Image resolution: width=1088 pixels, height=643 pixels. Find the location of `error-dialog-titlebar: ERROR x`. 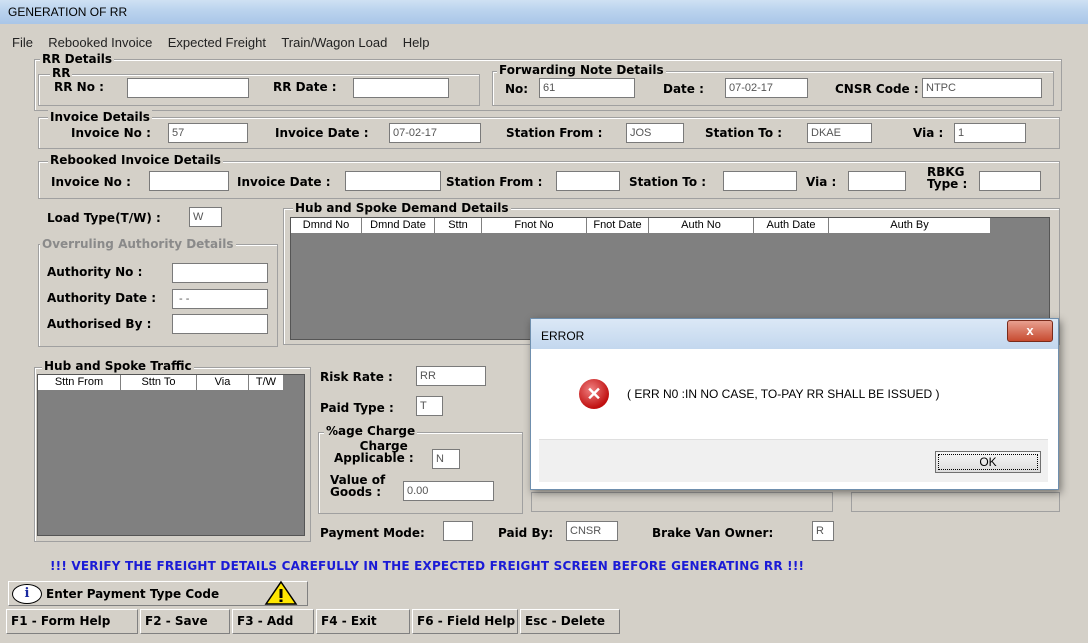

error-dialog-titlebar: ERROR x is located at coordinates (794, 334).